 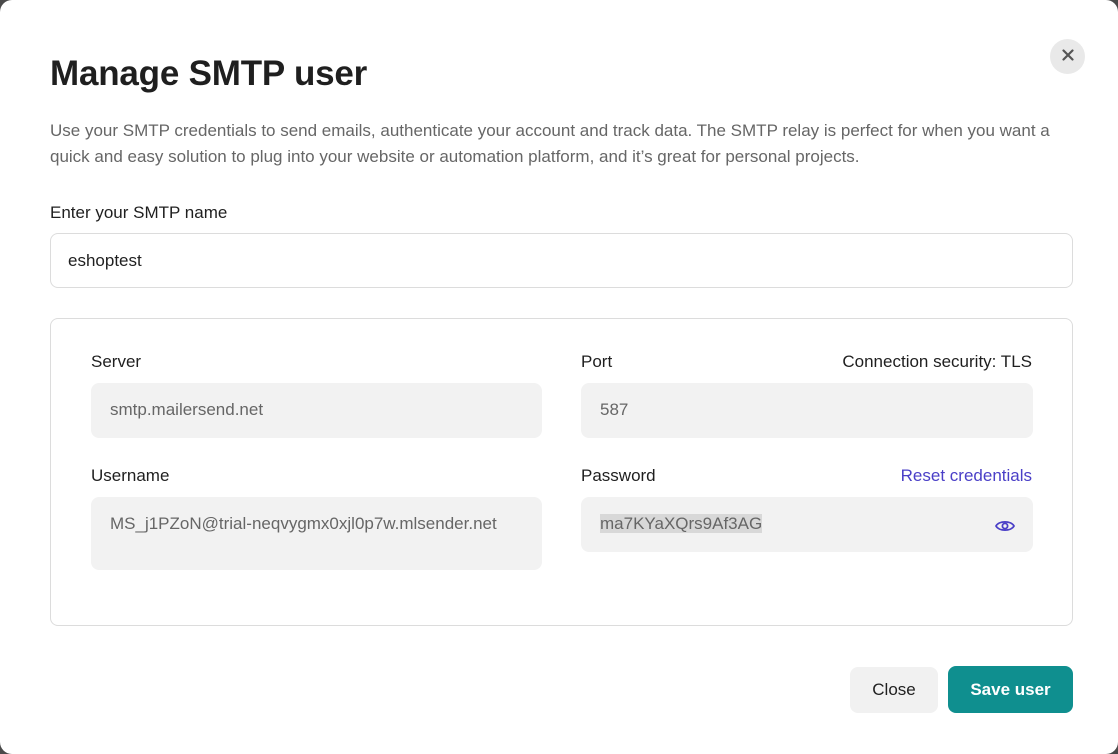 What do you see at coordinates (187, 409) in the screenshot?
I see `server-value: smtp.mailersend.net` at bounding box center [187, 409].